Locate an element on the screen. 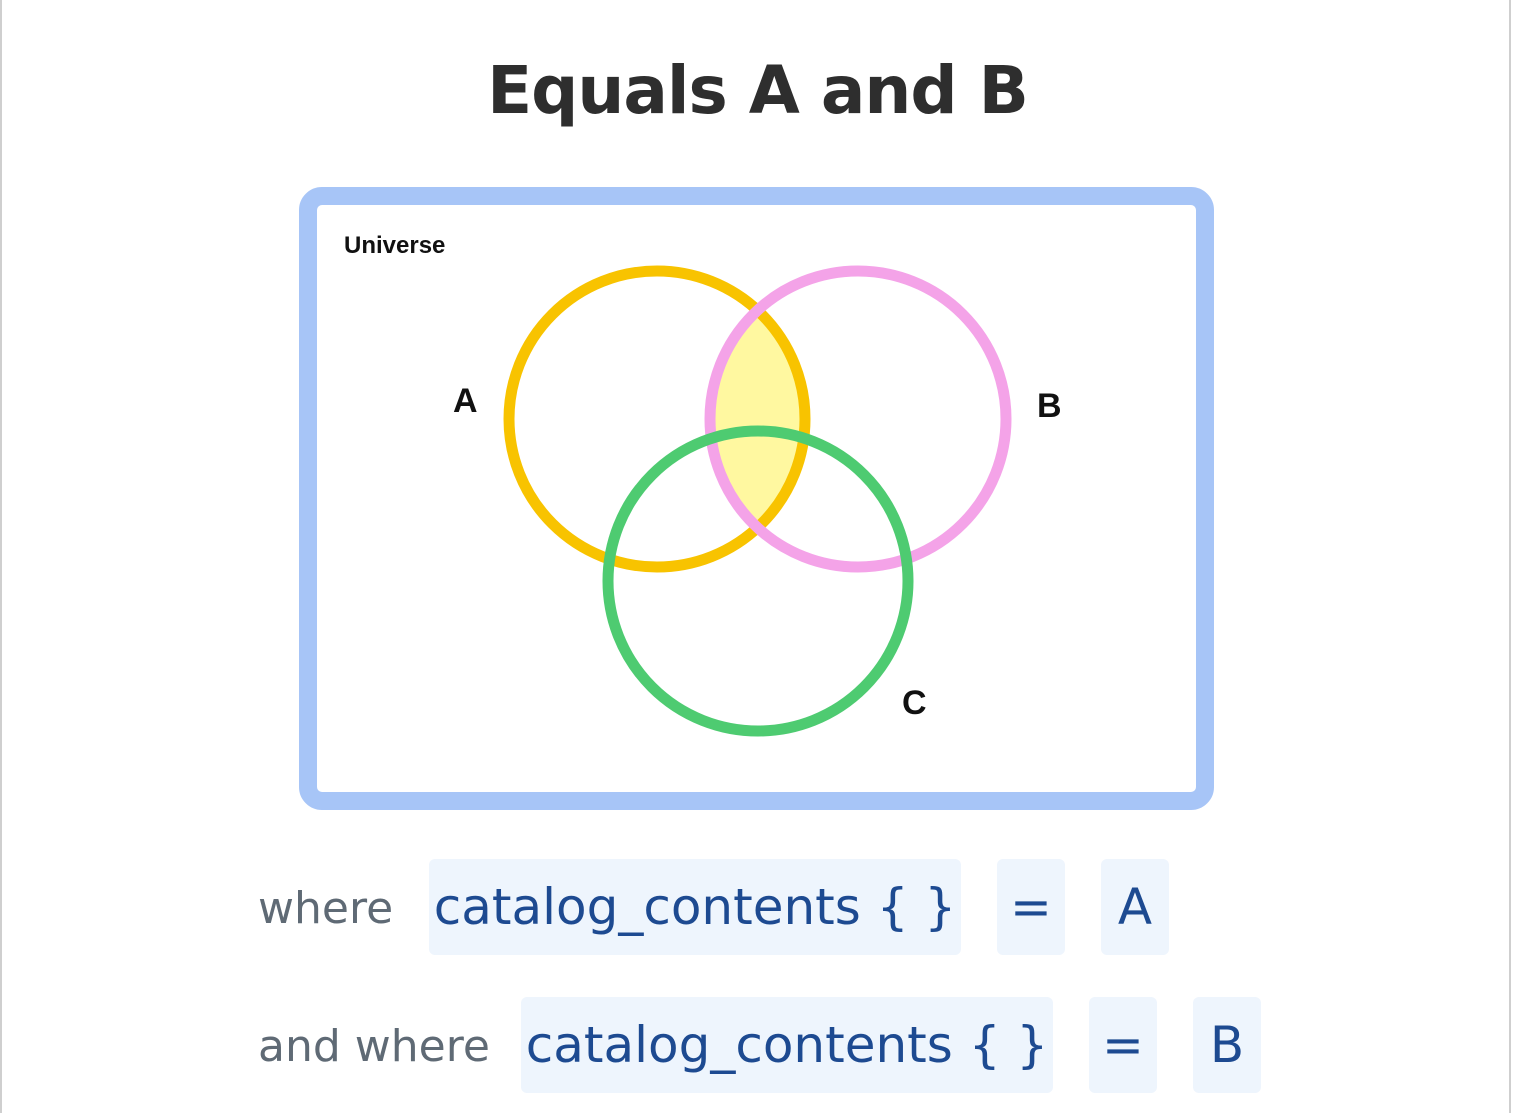 The image size is (1515, 1113). and-where-connector: and where is located at coordinates (374, 1046).